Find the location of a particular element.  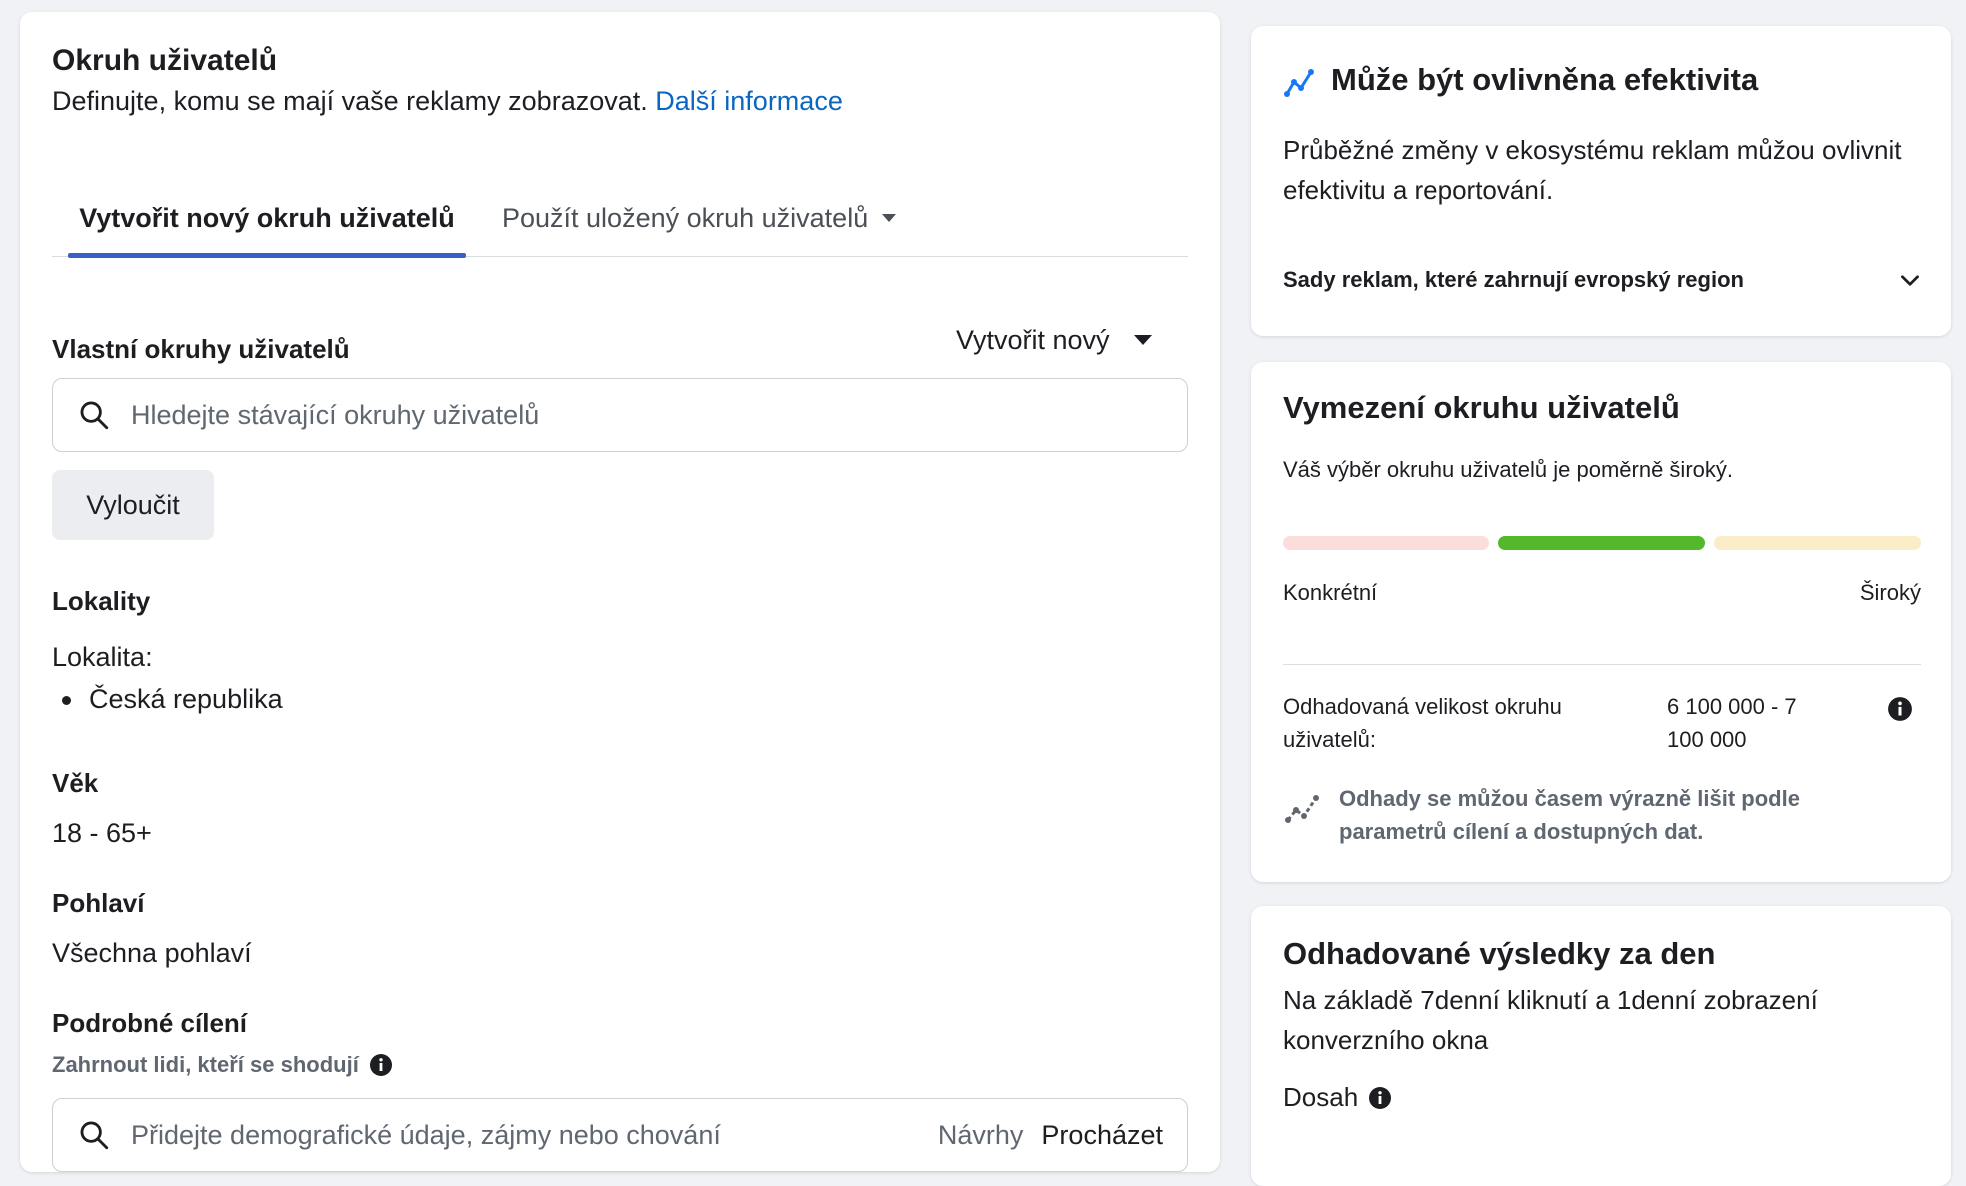

tab-create-new-audience: Vytvořit nový okruh uživatelů is located at coordinates (267, 219).